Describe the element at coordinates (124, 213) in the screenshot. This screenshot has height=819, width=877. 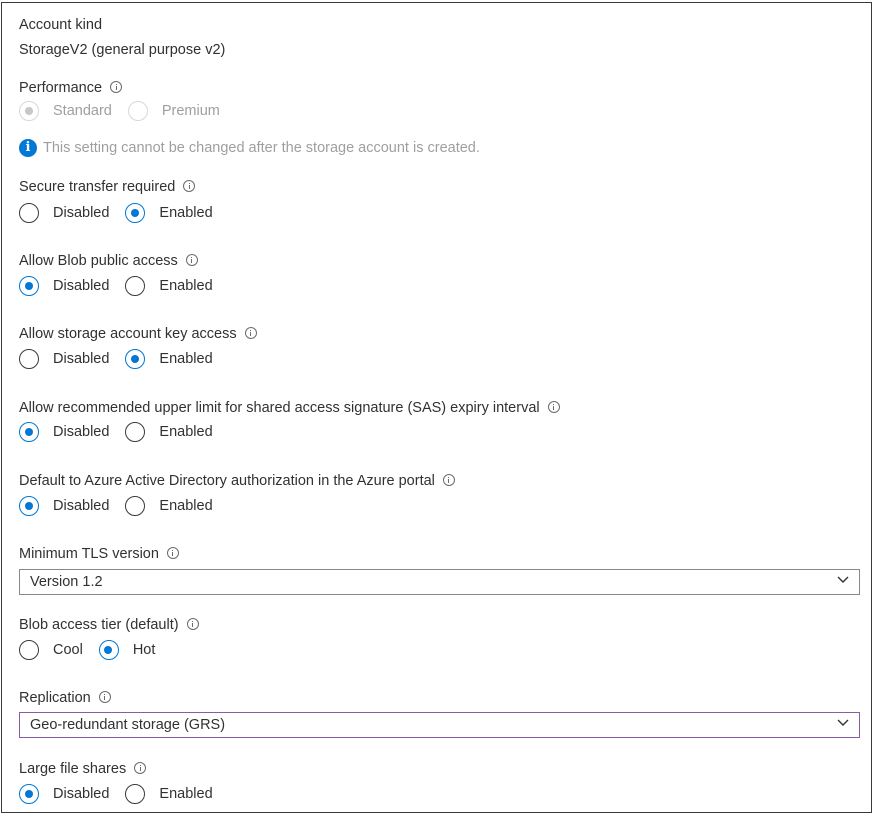
I see `secure-transfer-radio-group: Disabled Enabled` at that location.